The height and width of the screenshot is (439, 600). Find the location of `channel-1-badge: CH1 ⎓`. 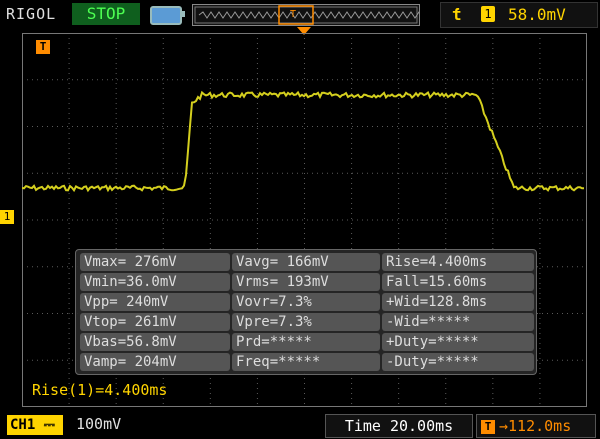

channel-1-badge: CH1 ⎓ is located at coordinates (35, 425).